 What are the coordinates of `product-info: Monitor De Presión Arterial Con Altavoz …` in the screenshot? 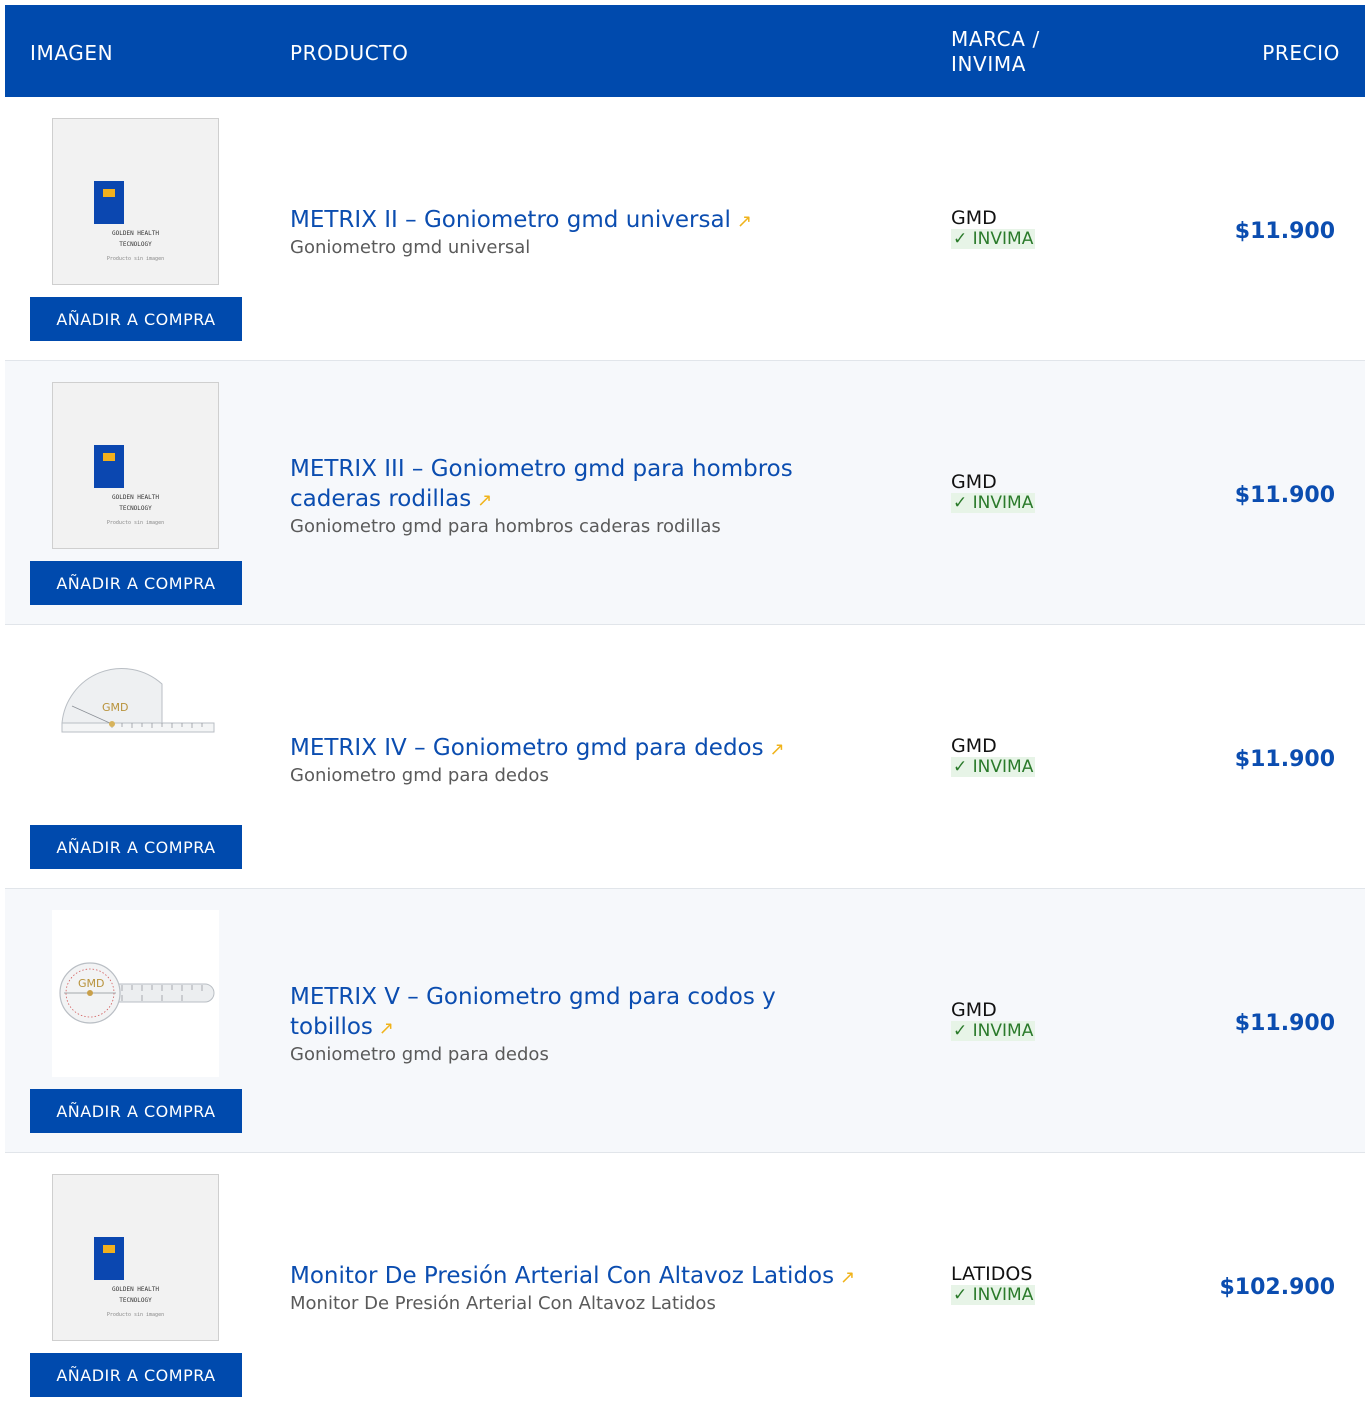 It's located at (605, 1287).